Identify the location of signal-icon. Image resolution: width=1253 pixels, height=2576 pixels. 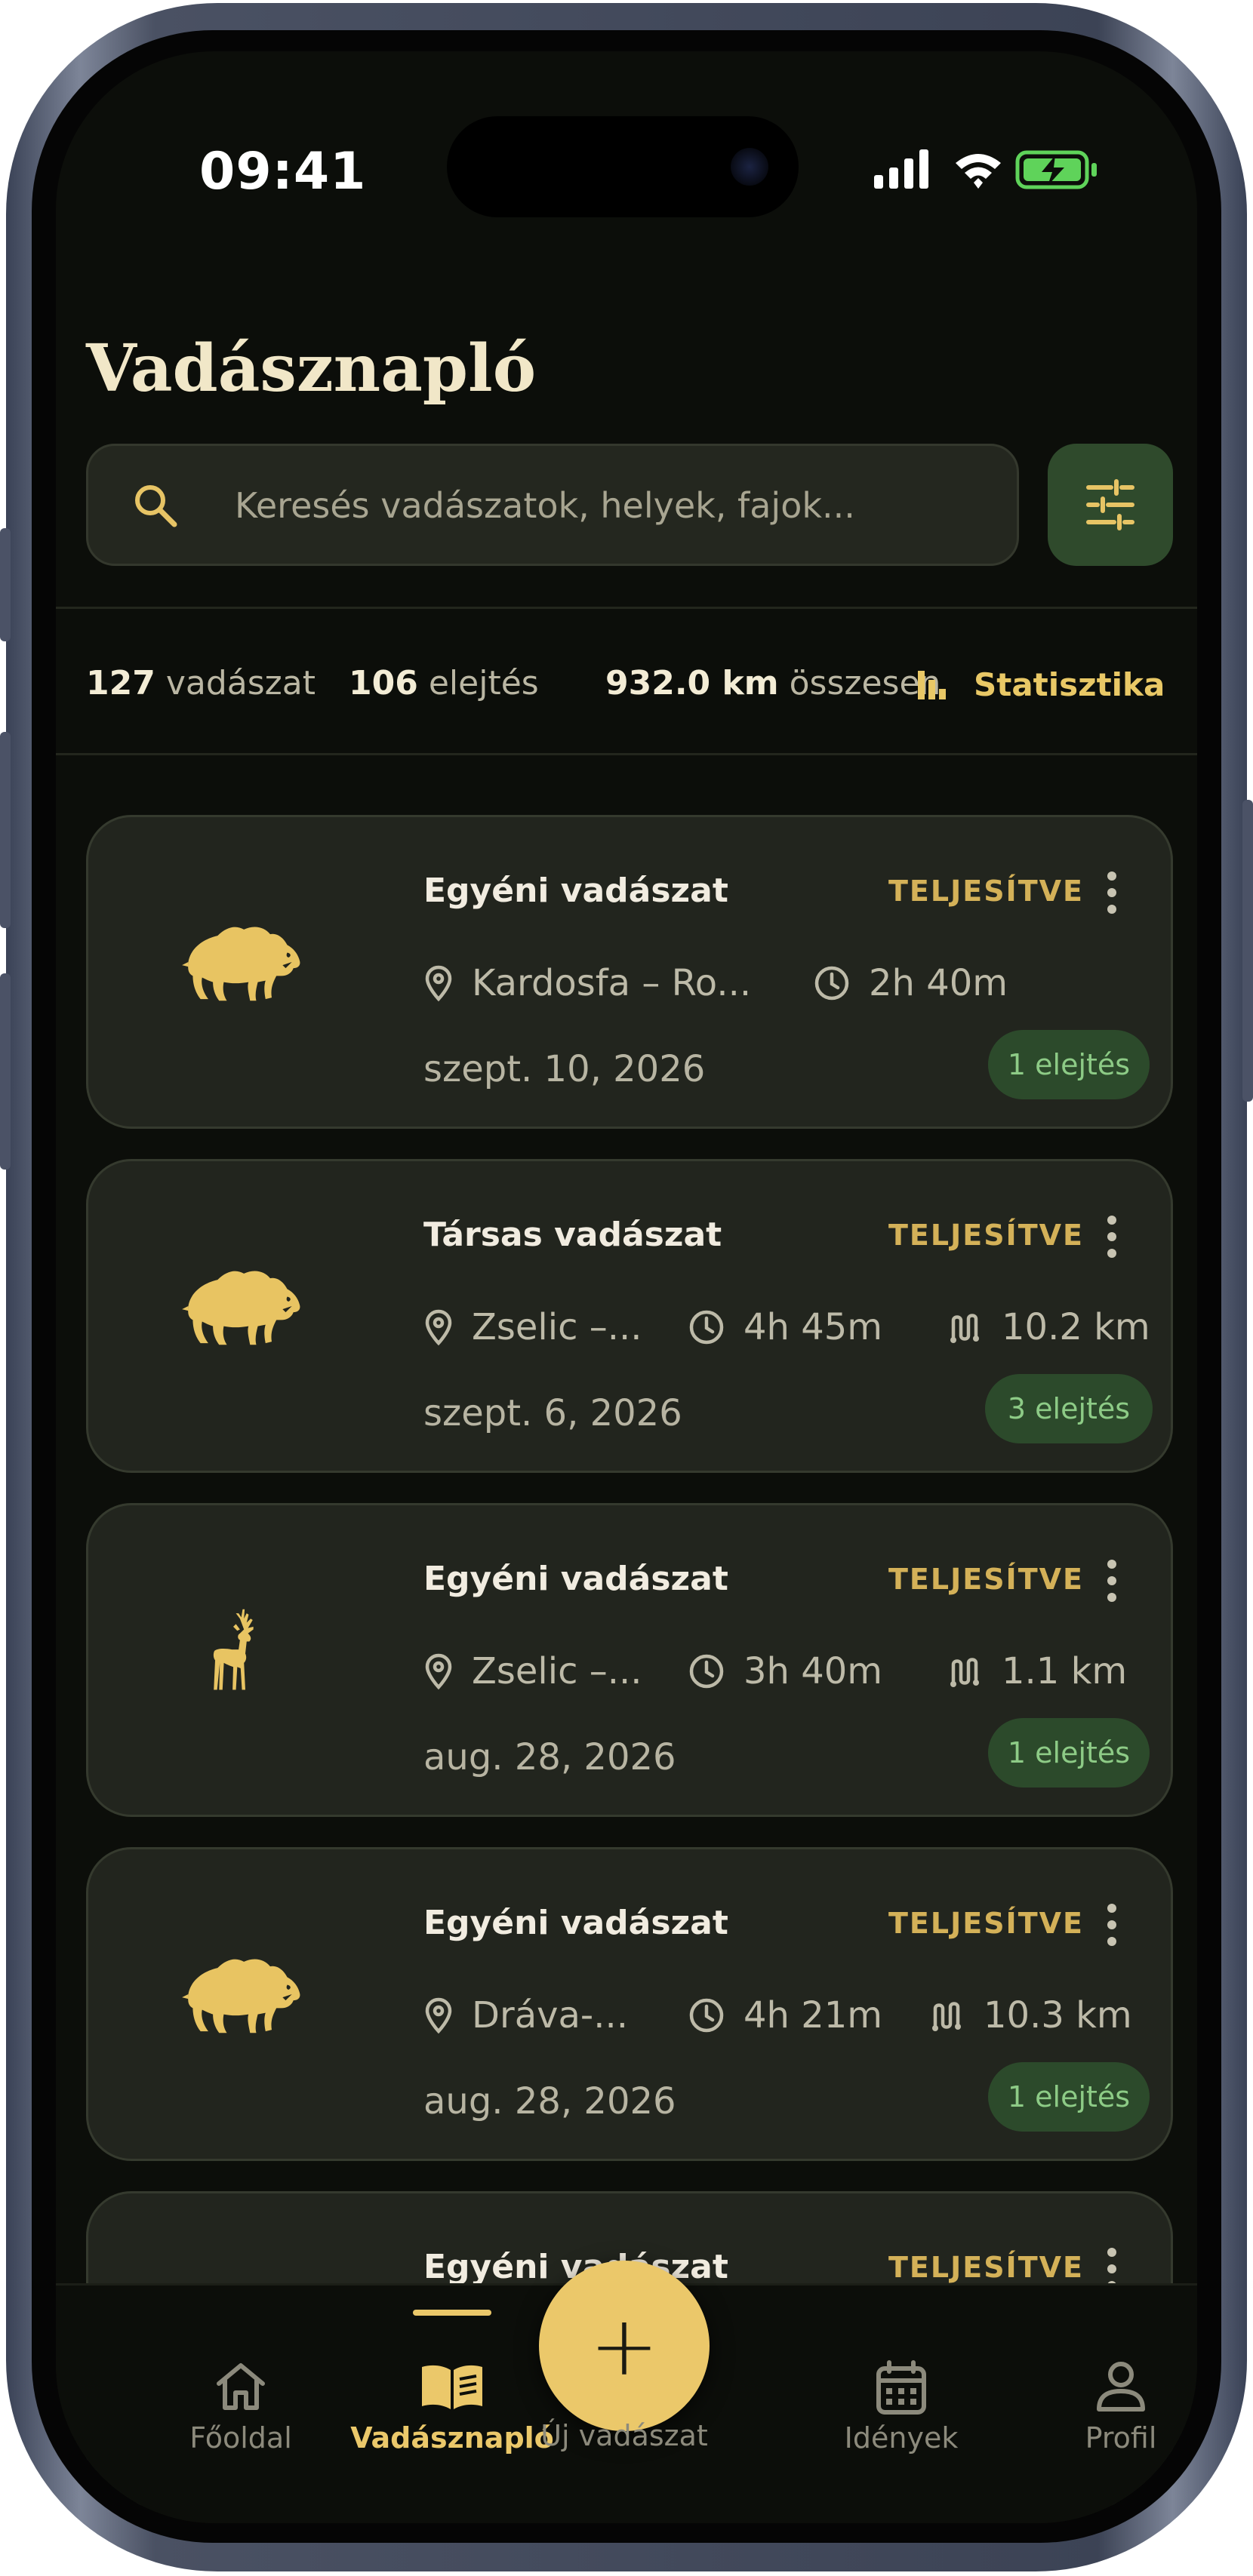
(901, 169).